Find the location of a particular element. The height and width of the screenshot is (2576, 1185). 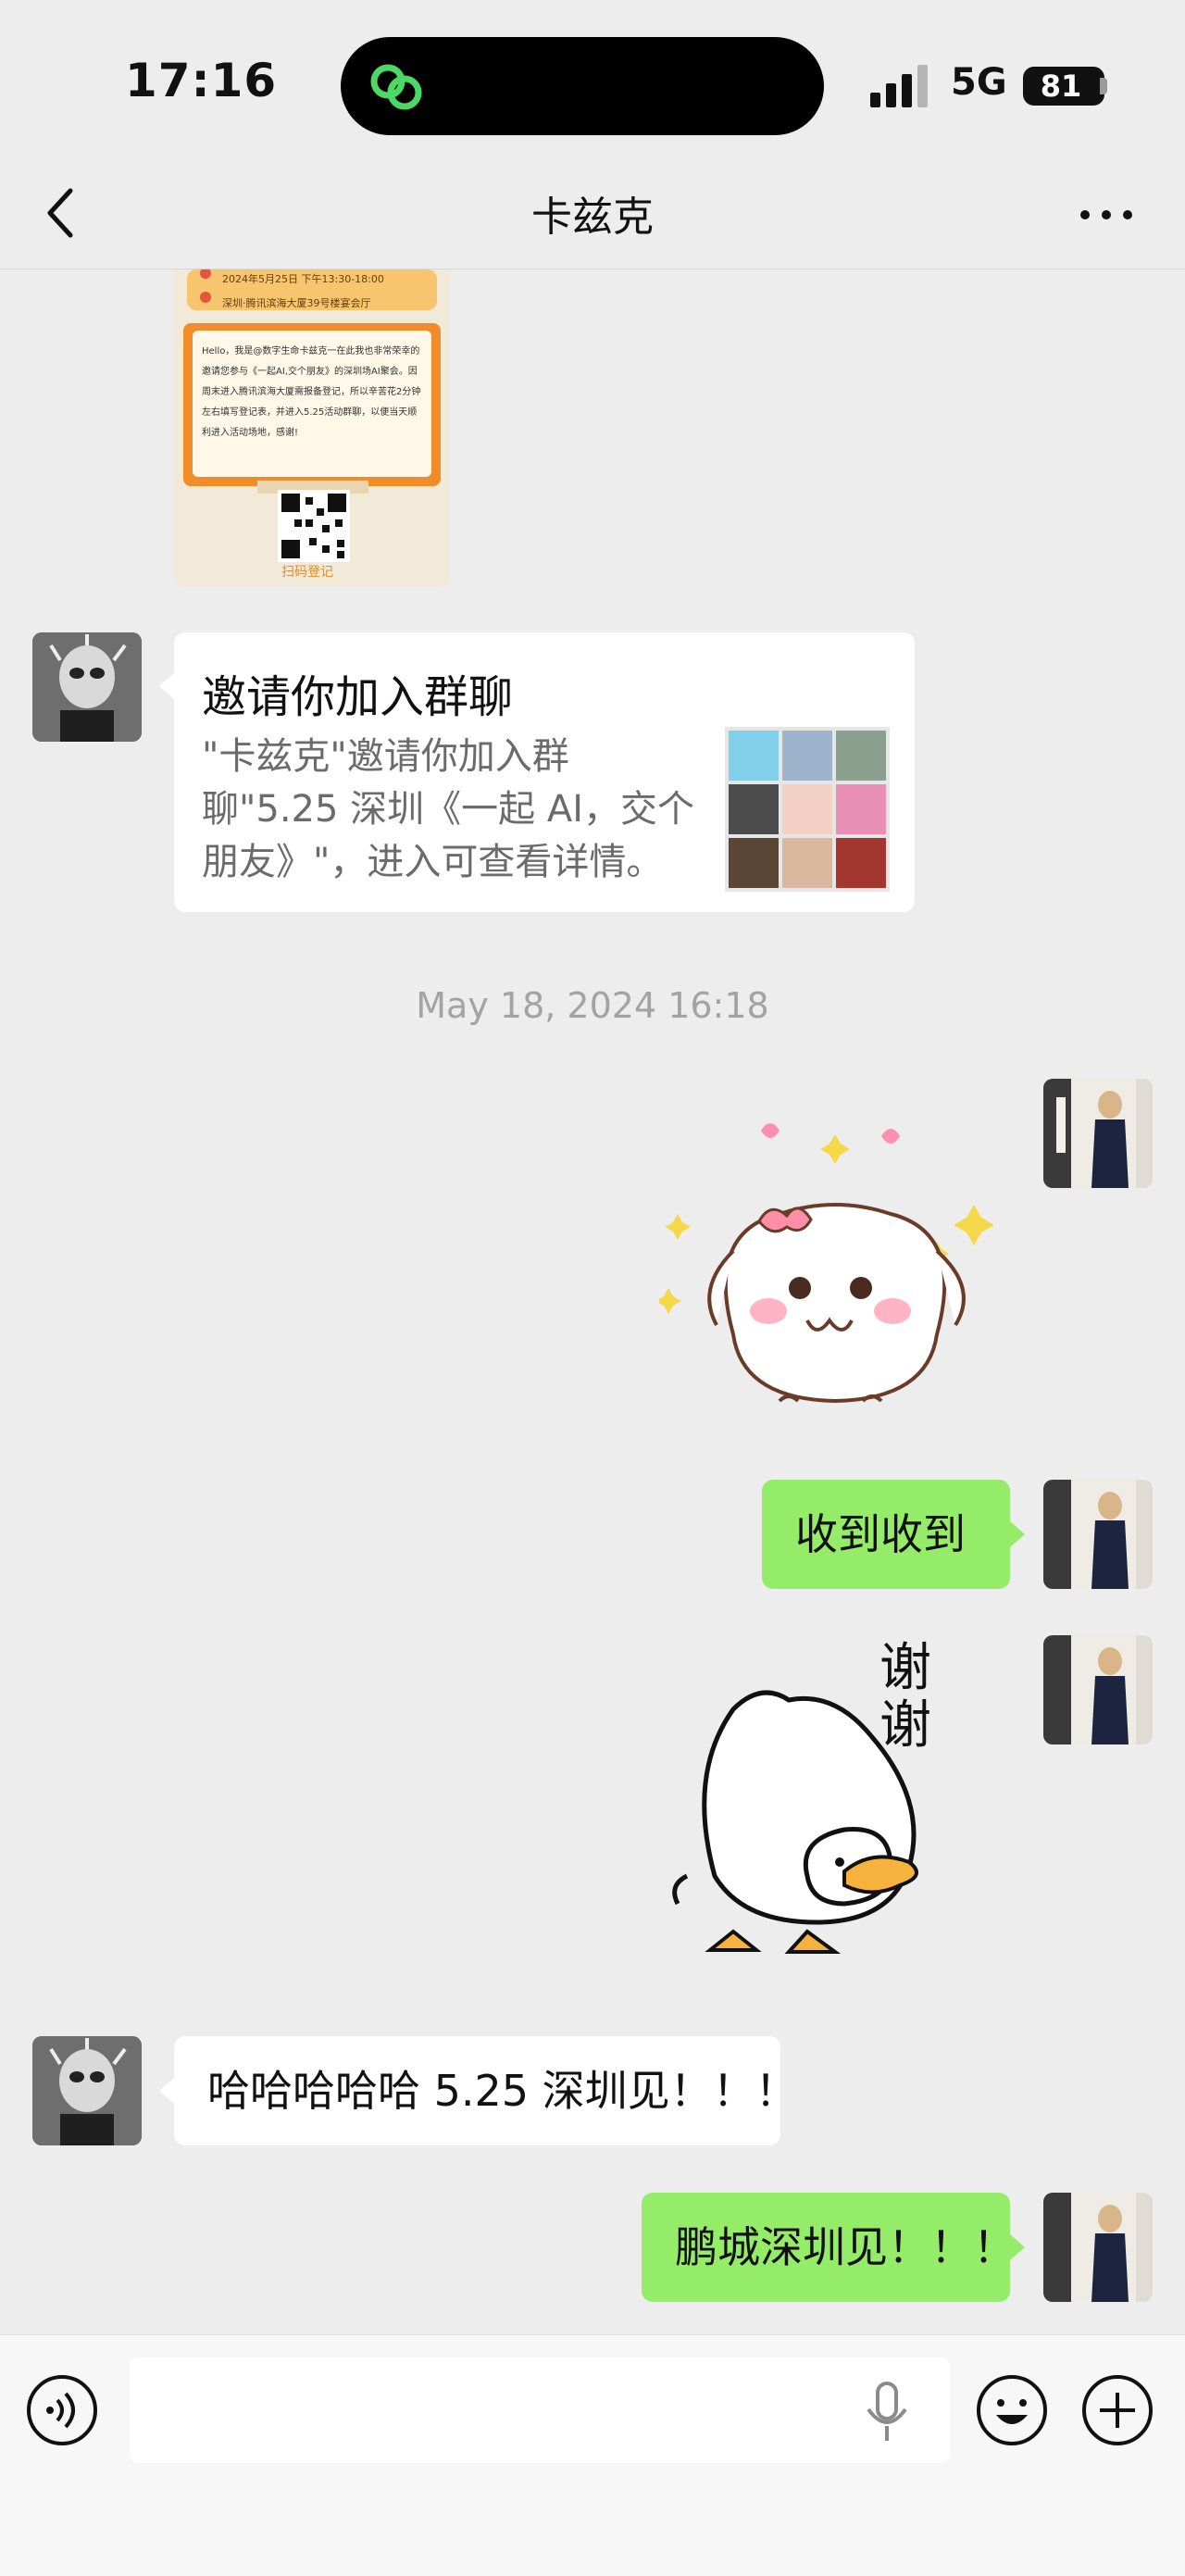

microphone-icon is located at coordinates (887, 2412).